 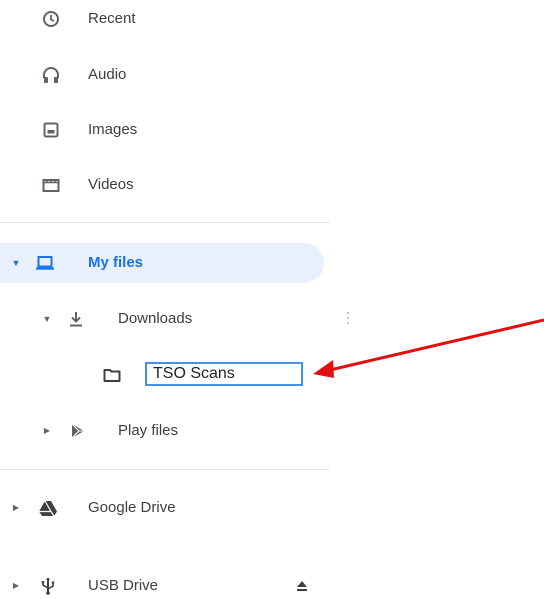 I want to click on nav-item-usb-drive: ▶ USB Drive, so click(x=162, y=582).